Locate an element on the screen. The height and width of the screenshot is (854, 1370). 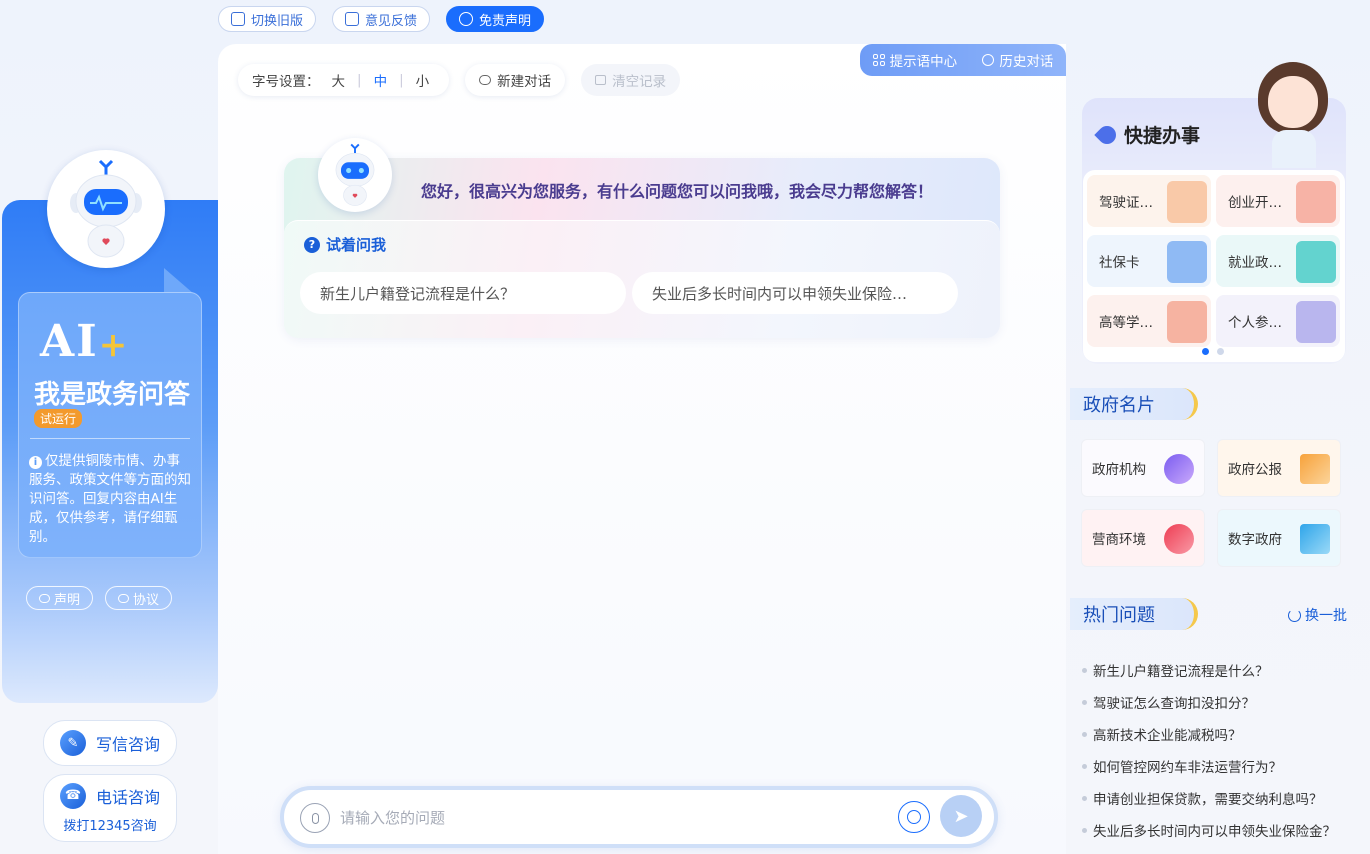
phone-consult-sub: 拨打12345咨询 is located at coordinates (110, 826).